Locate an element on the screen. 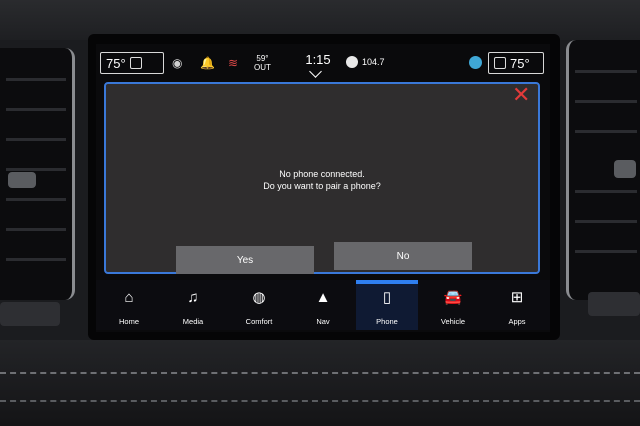 The width and height of the screenshot is (640, 426). passenger-temp-button: 75° is located at coordinates (516, 63).